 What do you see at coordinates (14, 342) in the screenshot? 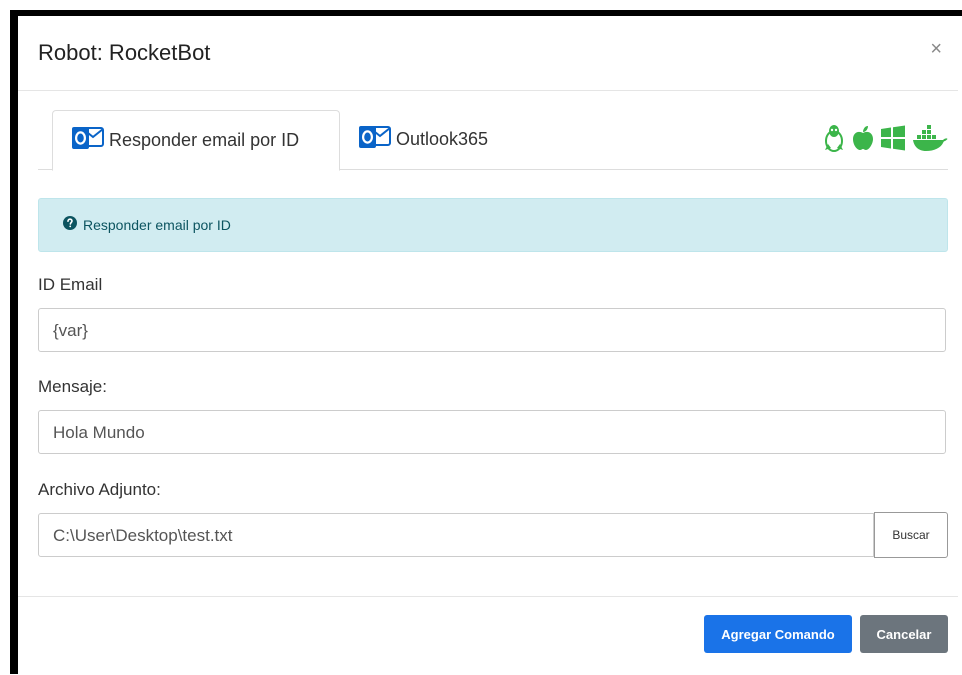
I see `window-frame-left` at bounding box center [14, 342].